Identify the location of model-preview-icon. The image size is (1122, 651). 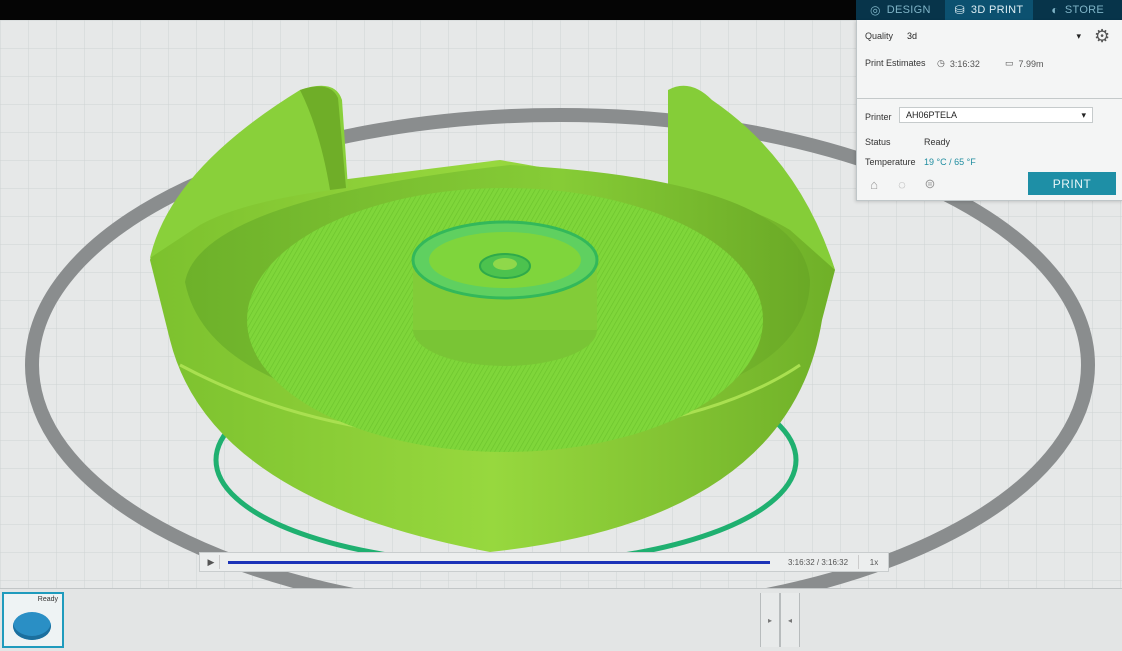
(32, 626).